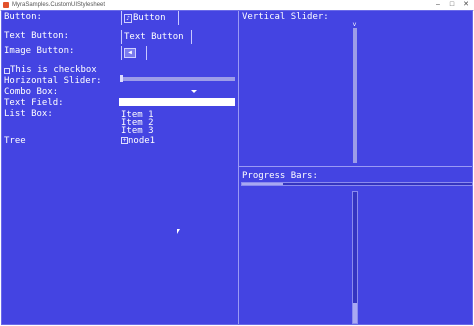 The image size is (474, 326). Describe the element at coordinates (23, 17) in the screenshot. I see `button-label: Button:` at that location.